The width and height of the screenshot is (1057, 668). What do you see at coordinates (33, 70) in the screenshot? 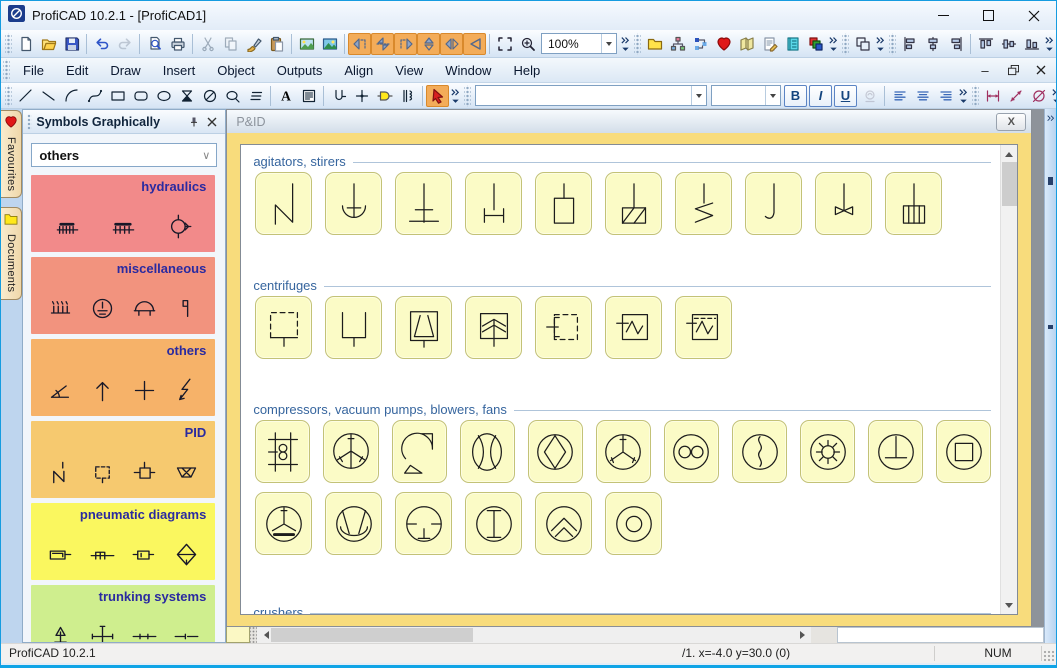
I see `menu-item-file: File` at bounding box center [33, 70].